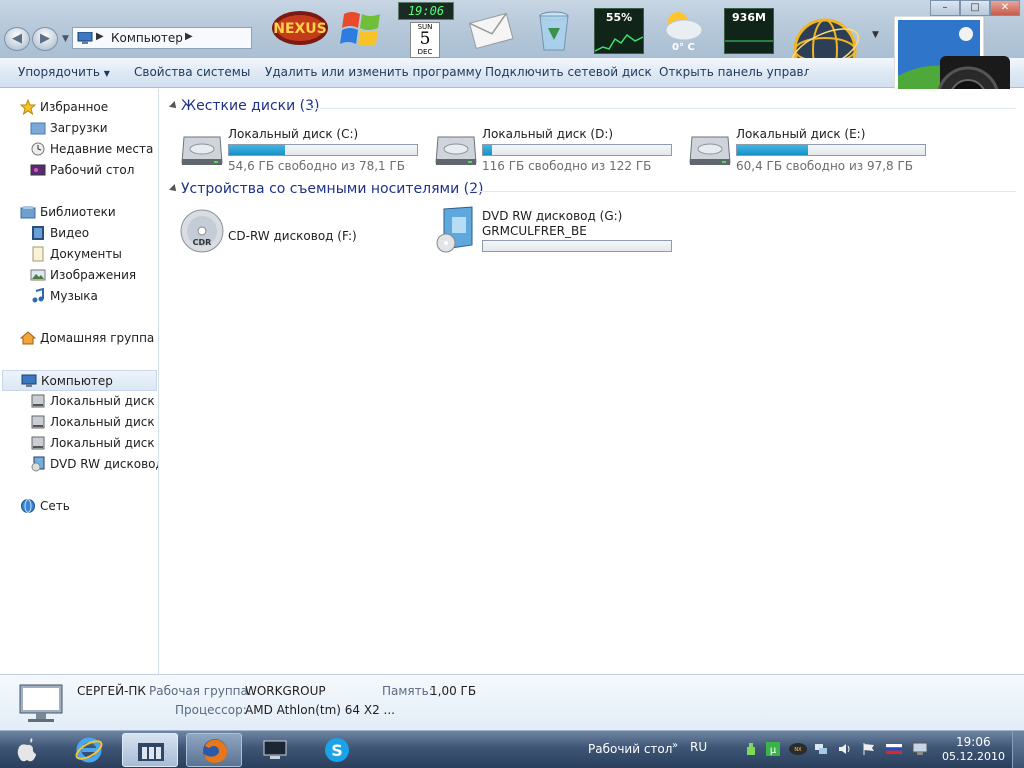  Describe the element at coordinates (200, 691) in the screenshot. I see `workgroup-label: Рабочая группа:` at that location.